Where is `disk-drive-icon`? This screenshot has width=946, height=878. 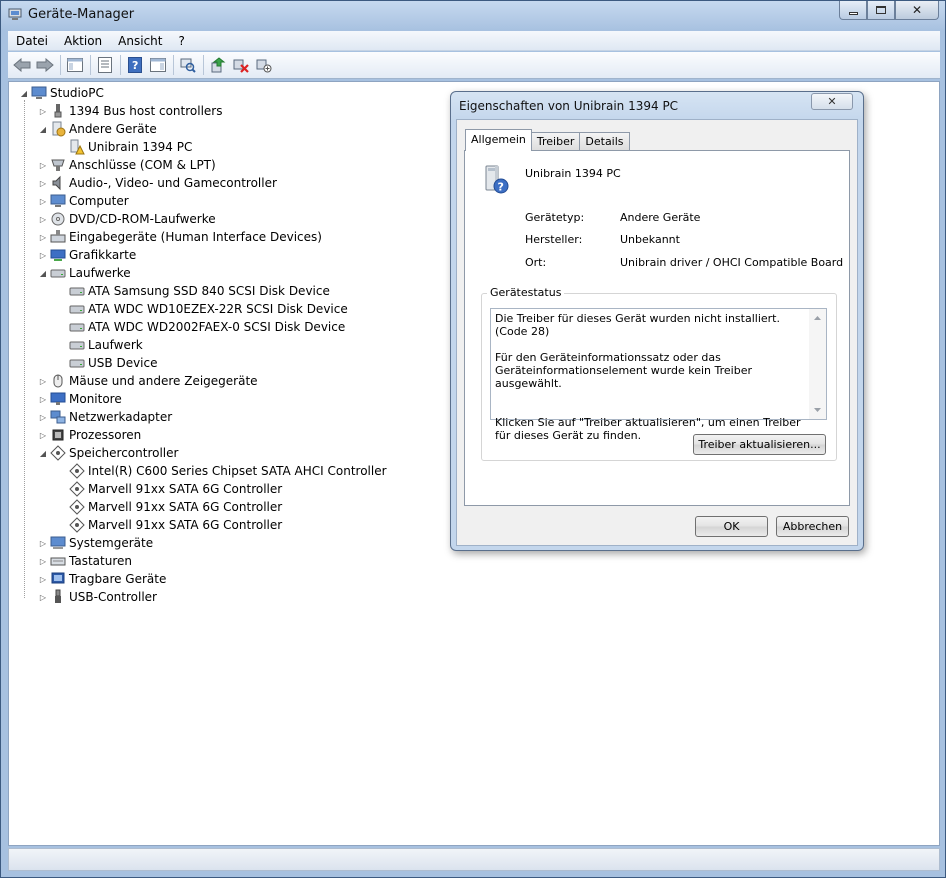
disk-drive-icon is located at coordinates (58, 273).